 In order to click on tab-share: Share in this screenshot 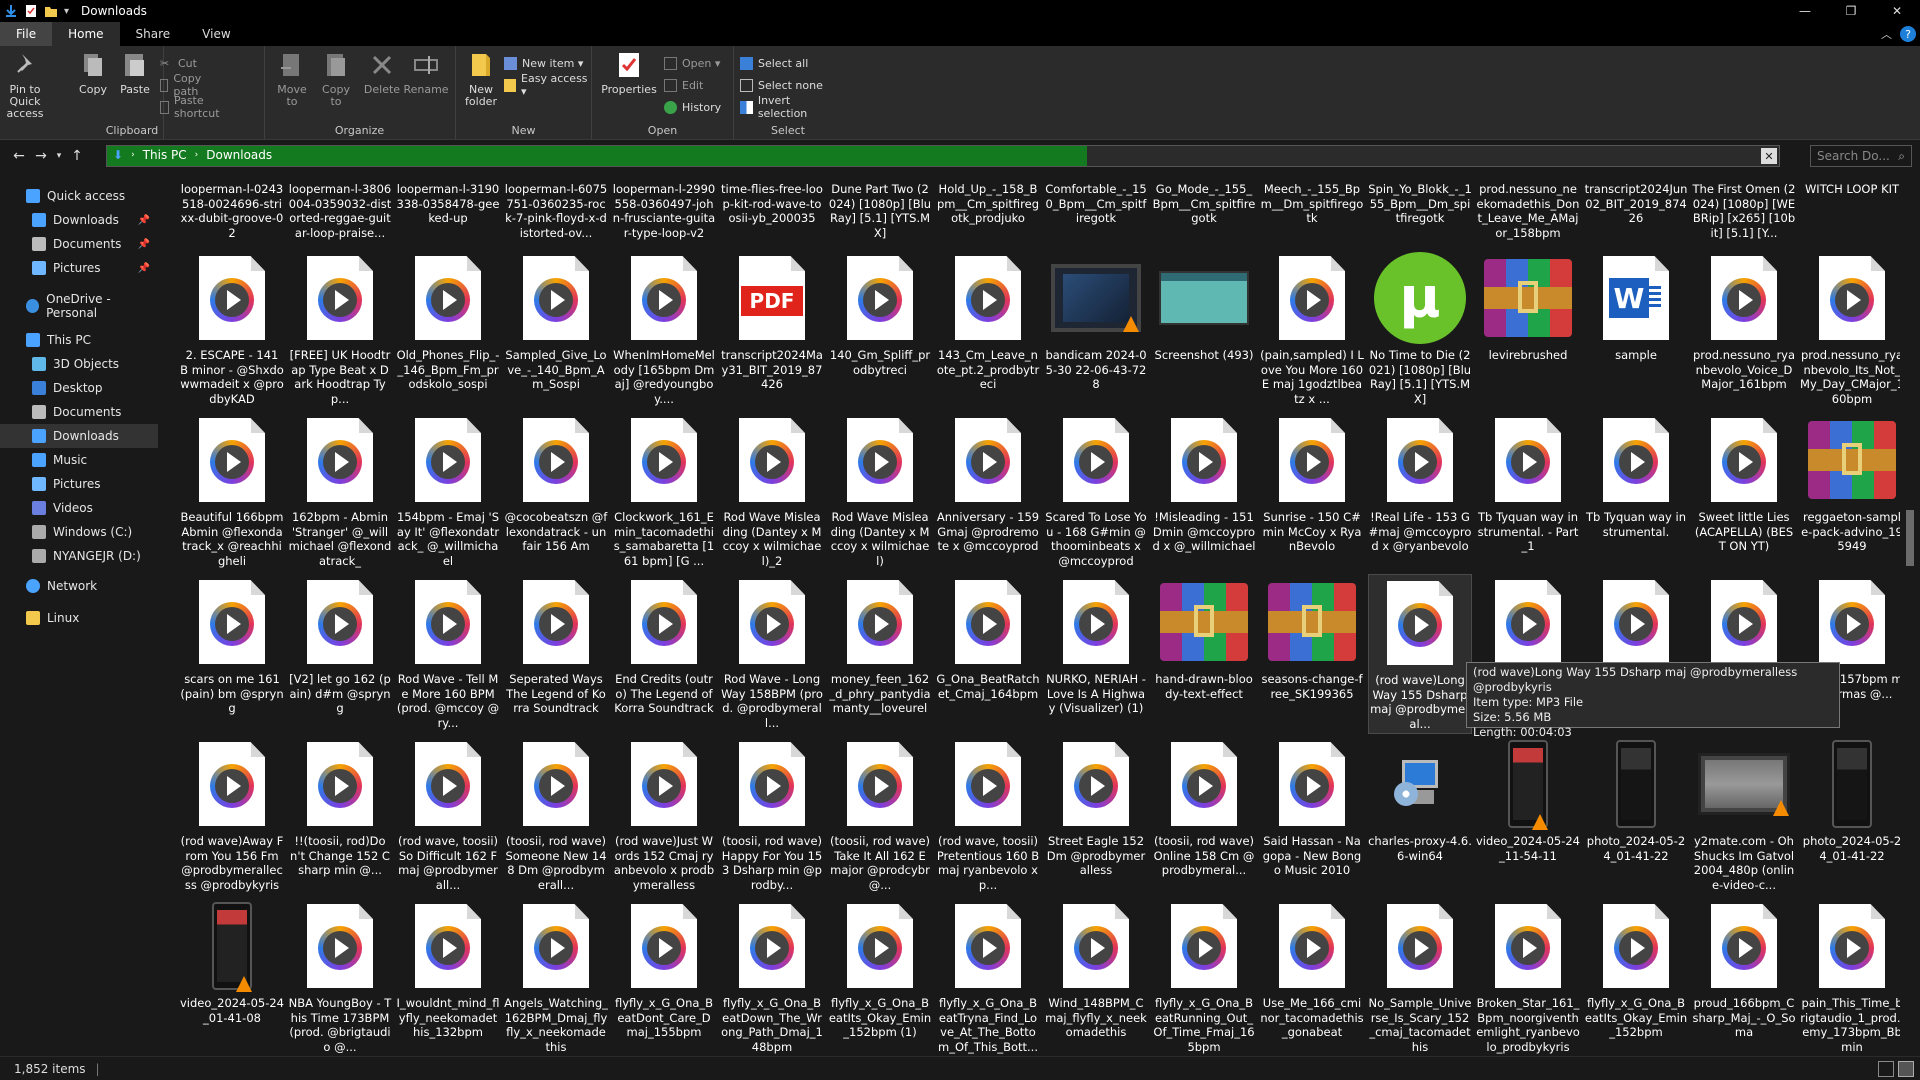, I will do `click(153, 34)`.